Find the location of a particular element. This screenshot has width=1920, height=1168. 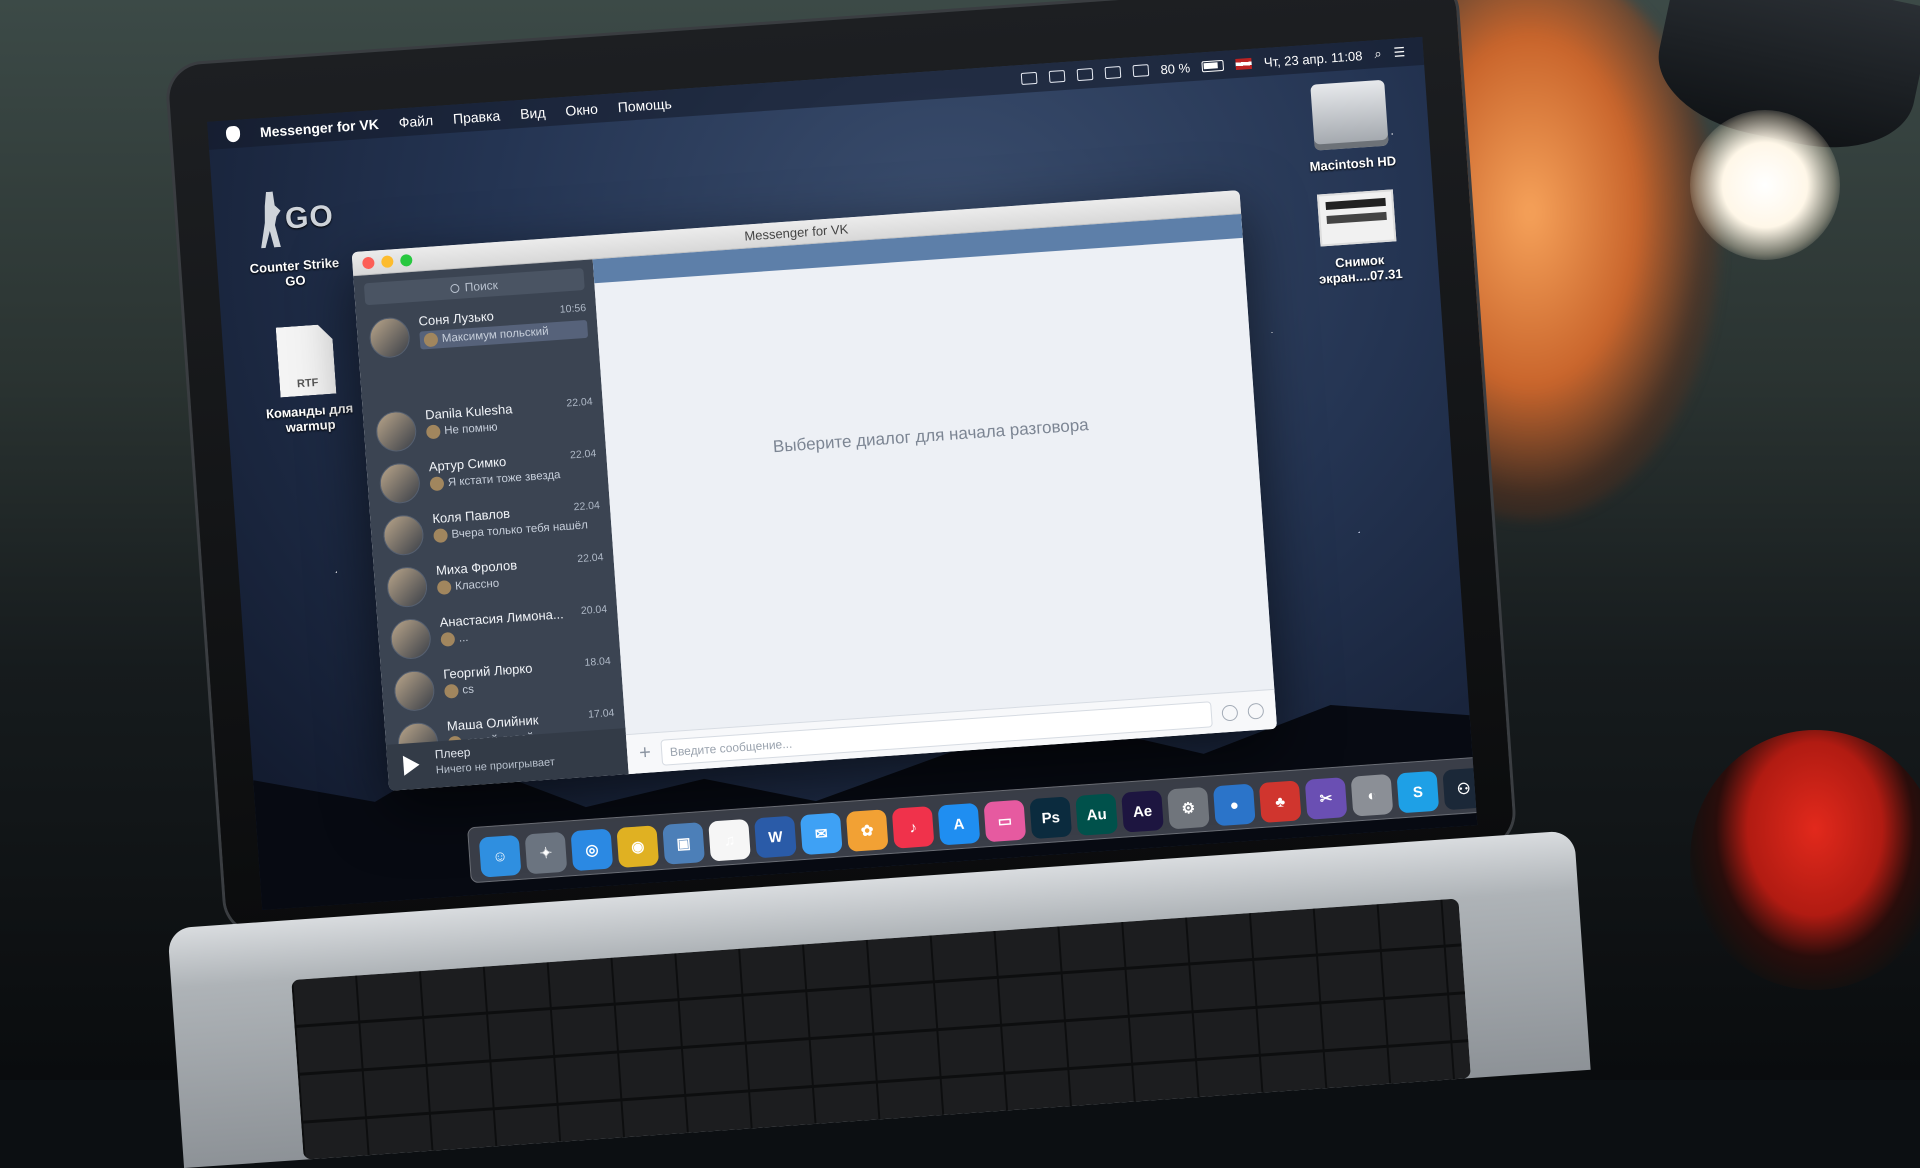

display-icon is located at coordinates (1056, 76).